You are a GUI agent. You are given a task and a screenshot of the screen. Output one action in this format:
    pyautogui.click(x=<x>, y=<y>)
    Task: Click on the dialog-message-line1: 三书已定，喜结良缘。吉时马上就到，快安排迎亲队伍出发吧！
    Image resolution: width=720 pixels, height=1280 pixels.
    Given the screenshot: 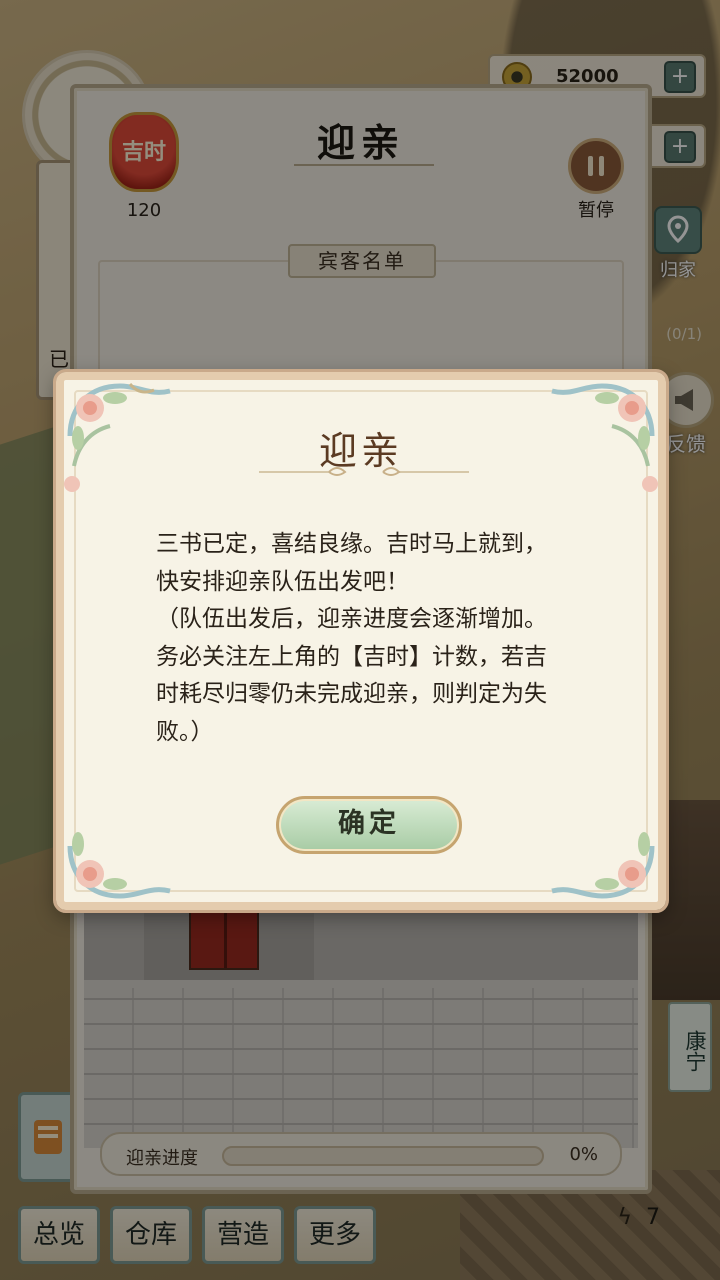 What is the action you would take?
    pyautogui.click(x=351, y=563)
    